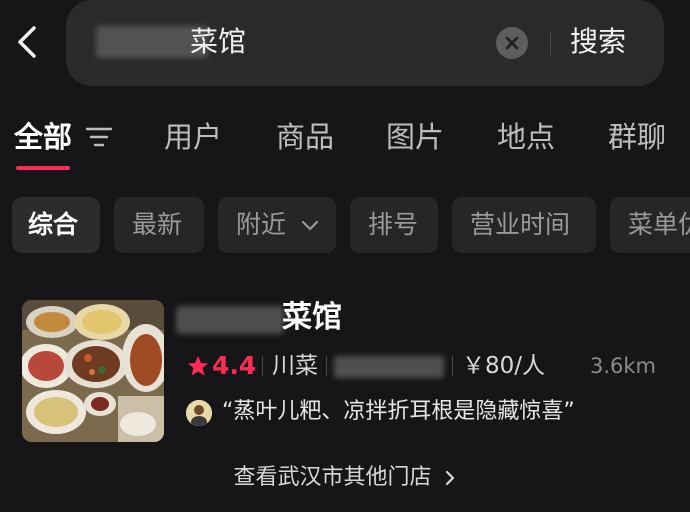 The height and width of the screenshot is (512, 690). I want to click on filter-chip-queue: 排号, so click(394, 225).